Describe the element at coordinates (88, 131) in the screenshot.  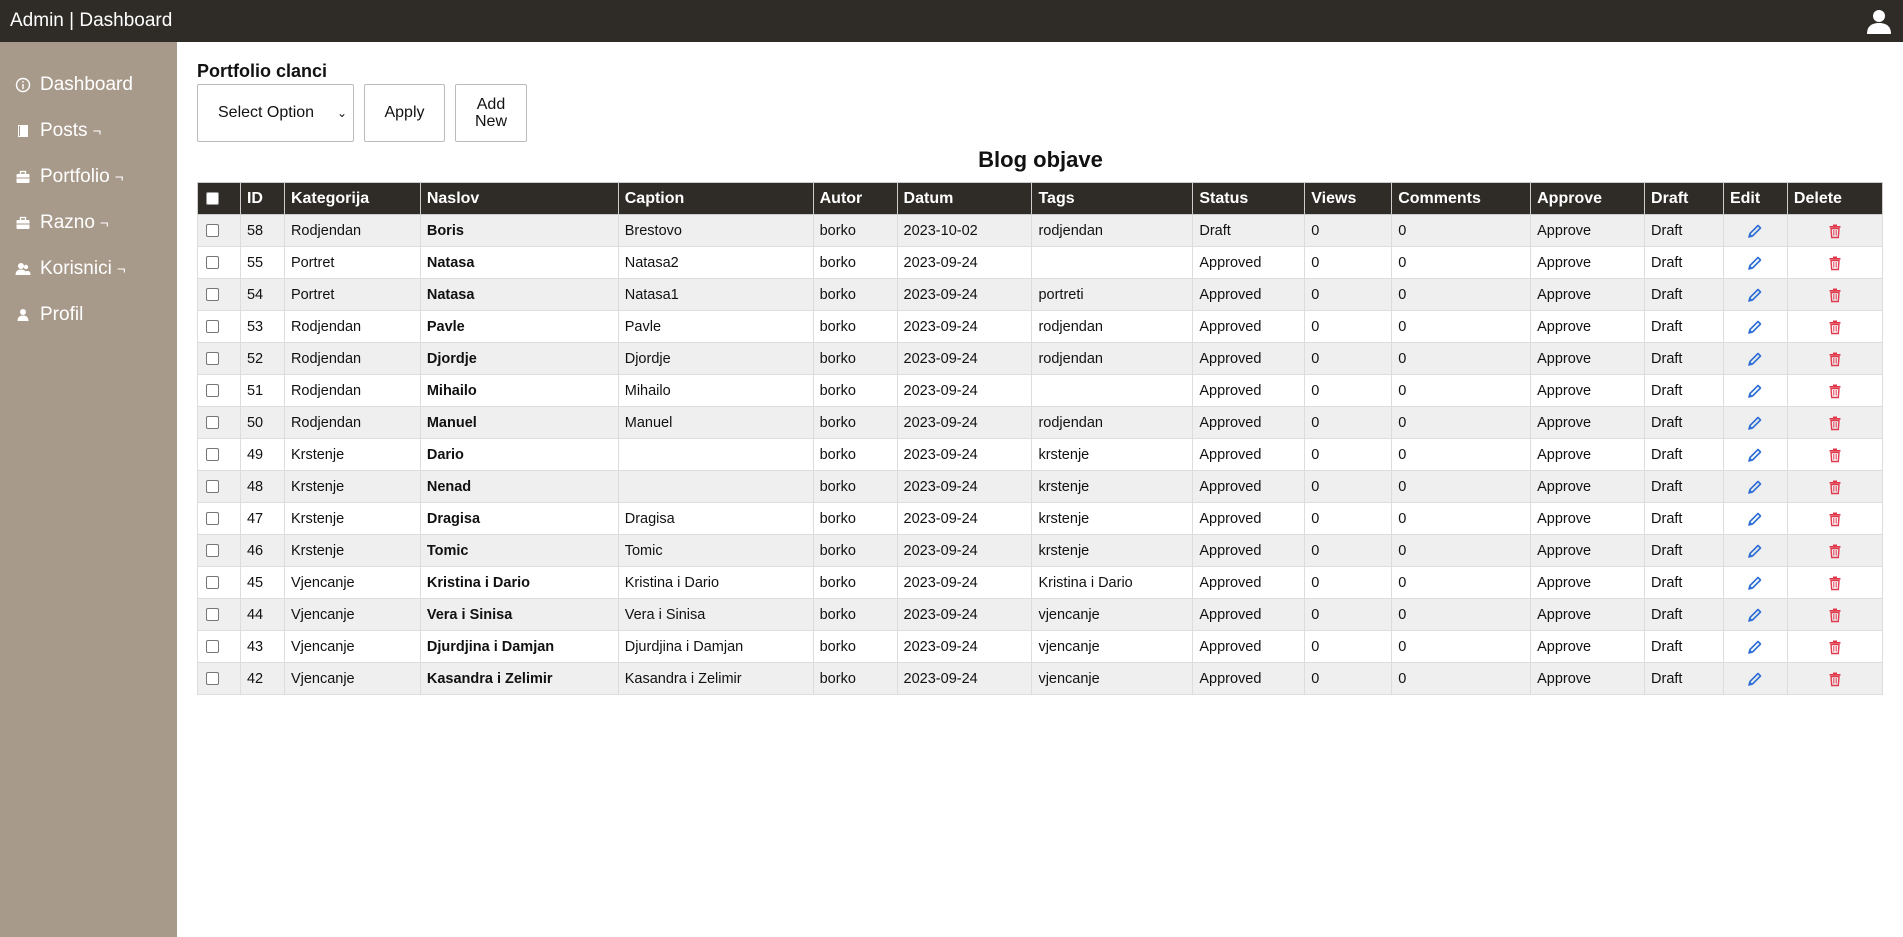
I see `sidebar-item-posts: Posts ¬` at that location.